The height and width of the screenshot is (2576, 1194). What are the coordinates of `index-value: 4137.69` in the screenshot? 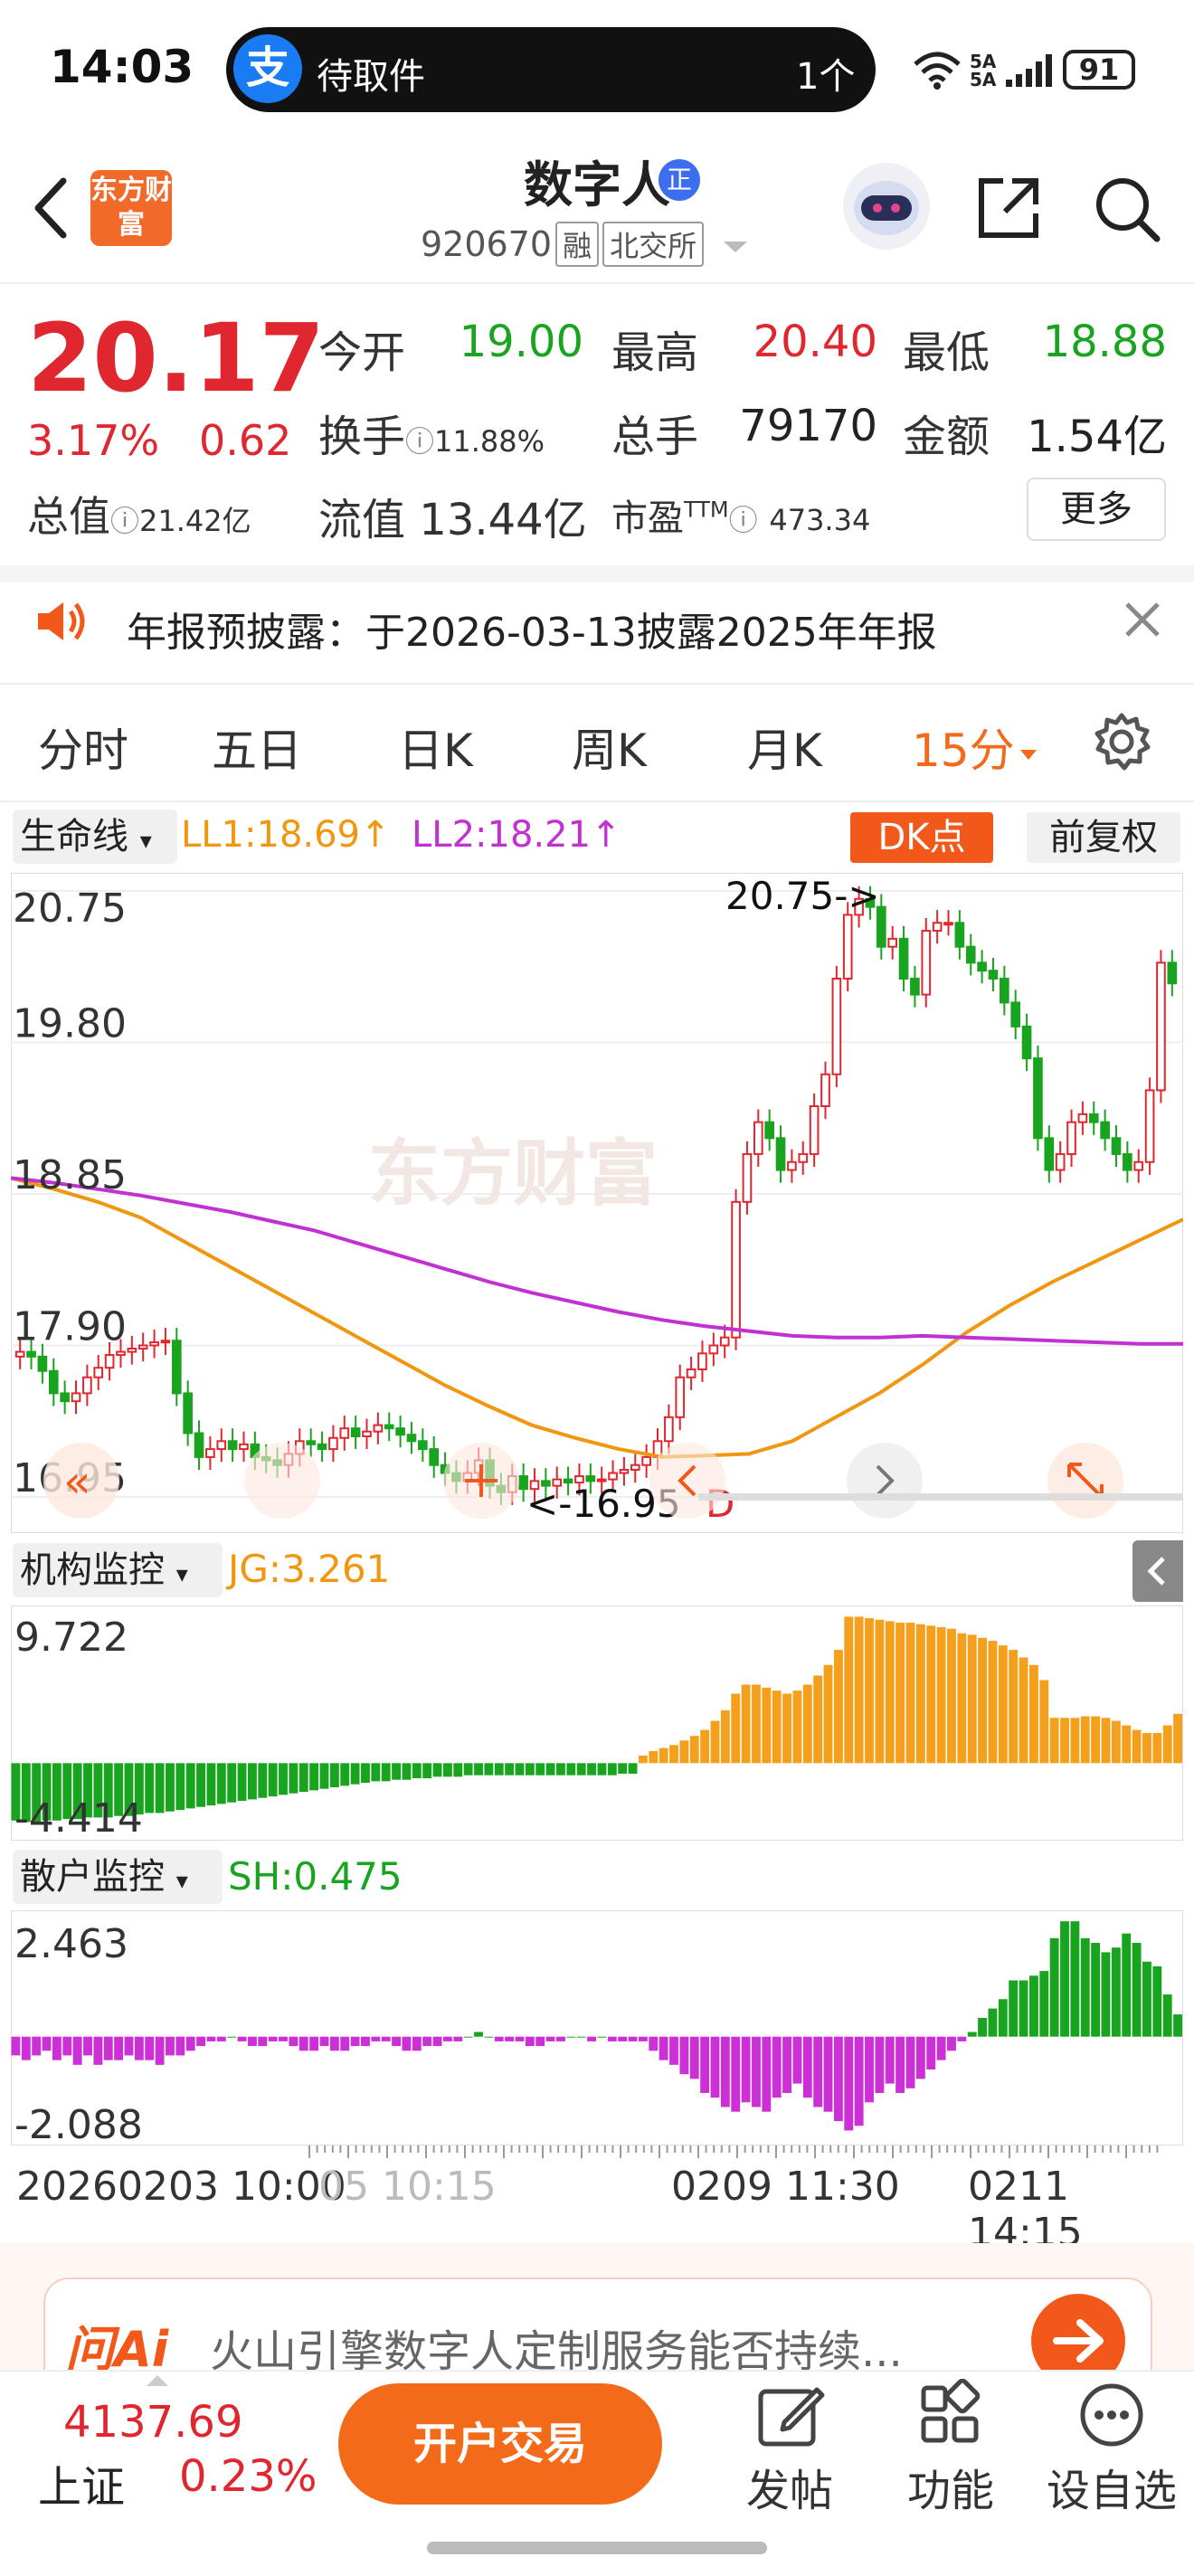 It's located at (153, 2422).